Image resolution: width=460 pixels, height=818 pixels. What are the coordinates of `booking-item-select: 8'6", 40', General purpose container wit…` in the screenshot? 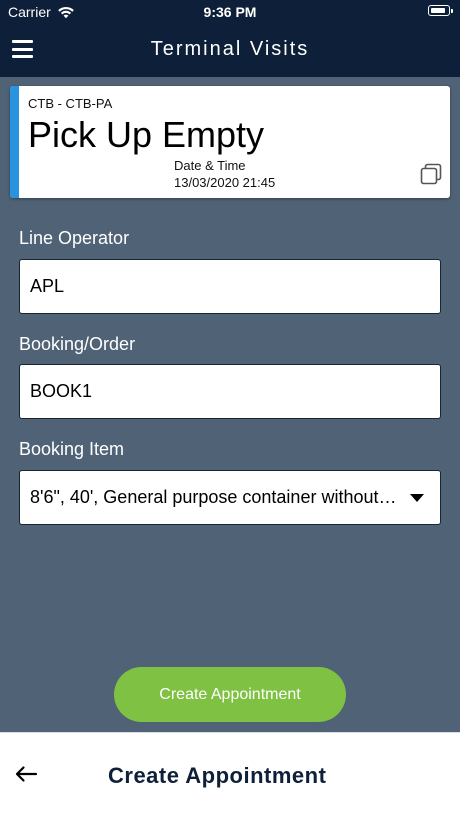 It's located at (230, 497).